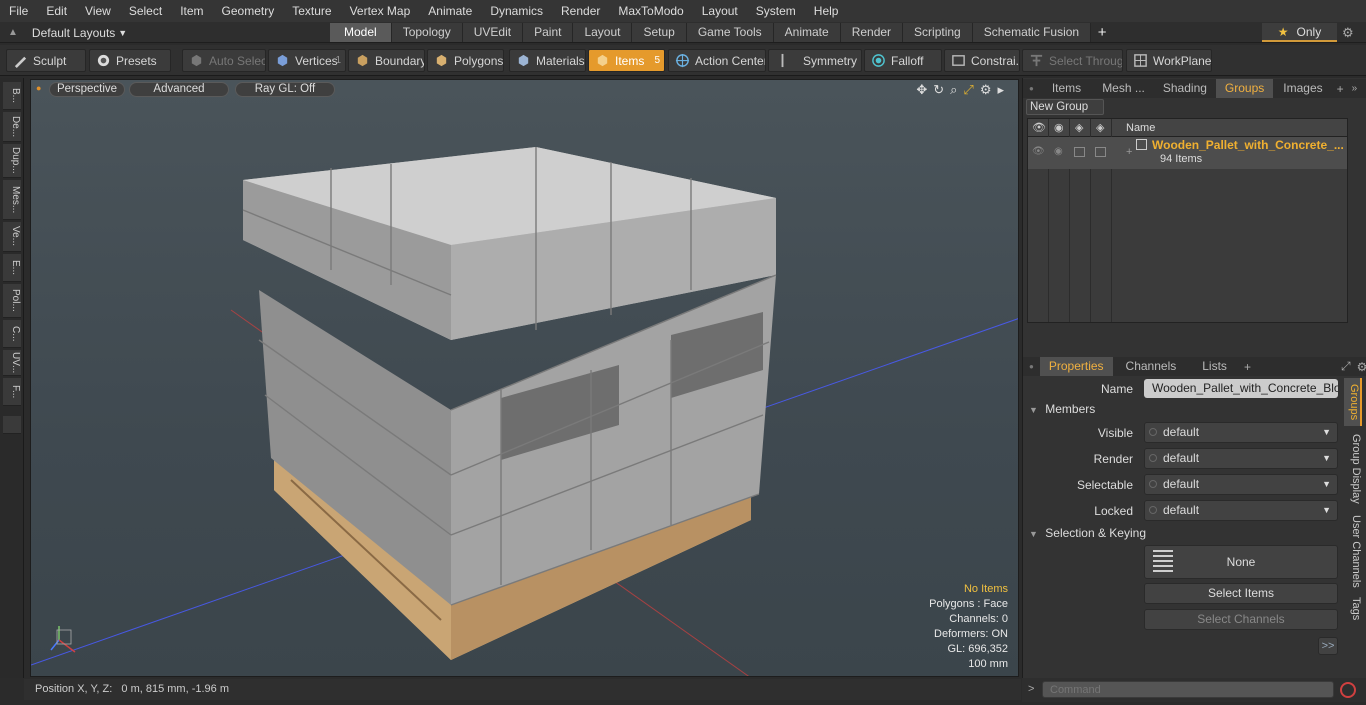 The width and height of the screenshot is (1366, 705). I want to click on group-render-icon: ◉, so click(1058, 151).